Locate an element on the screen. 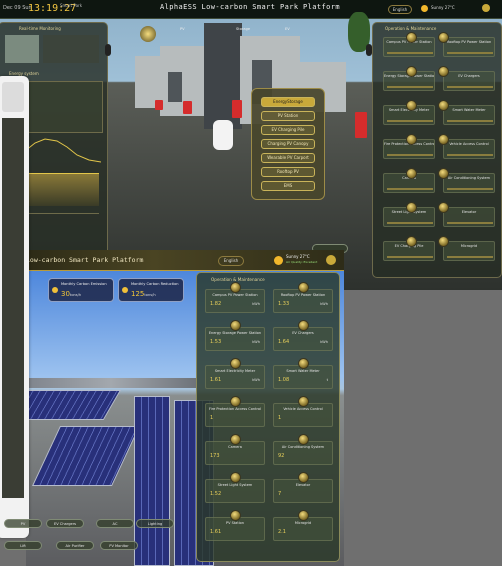 The image size is (502, 566). device-card: Campus PV Power Station is located at coordinates (409, 44).